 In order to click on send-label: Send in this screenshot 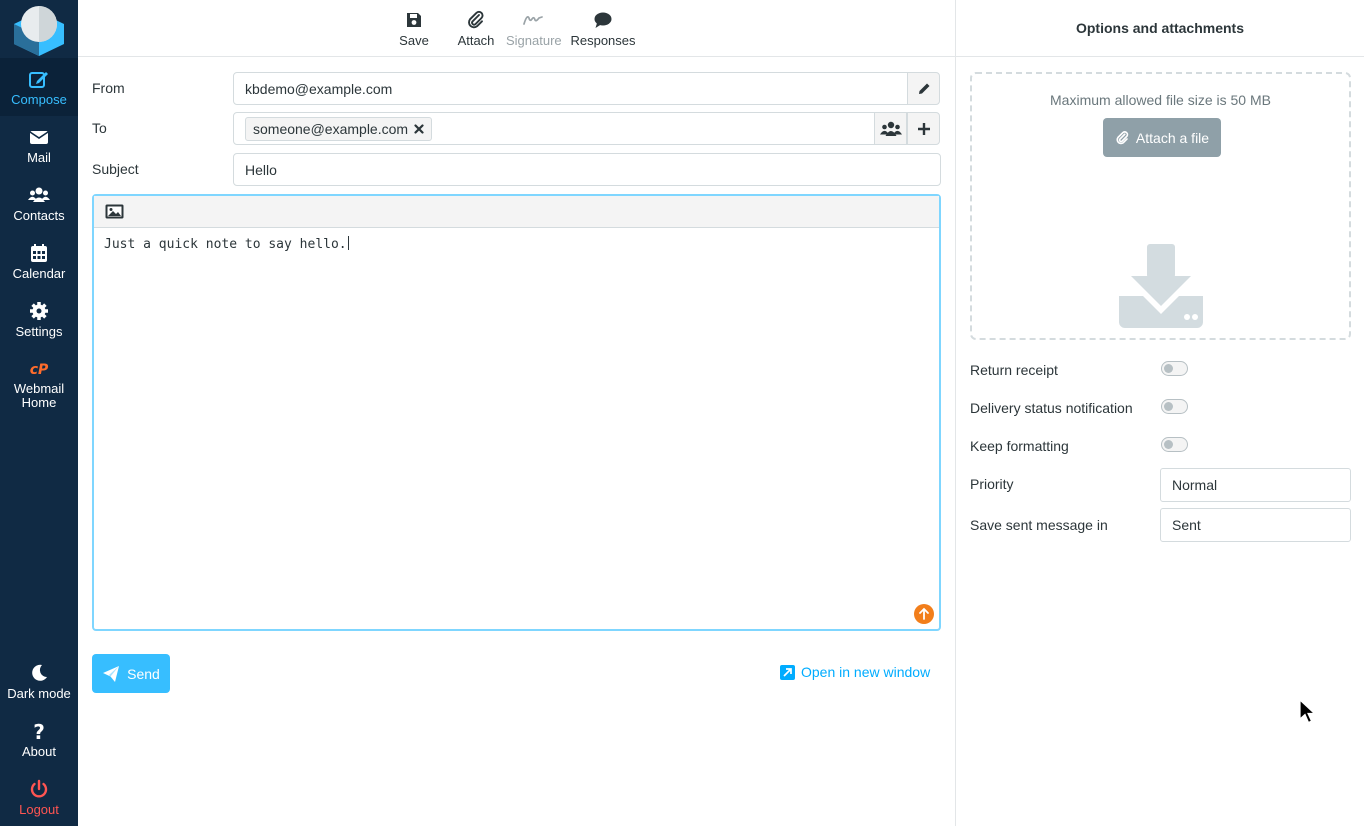, I will do `click(143, 673)`.